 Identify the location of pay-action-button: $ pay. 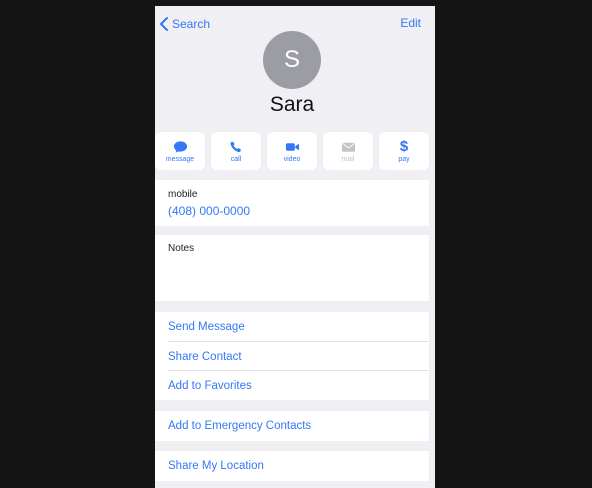
(404, 151).